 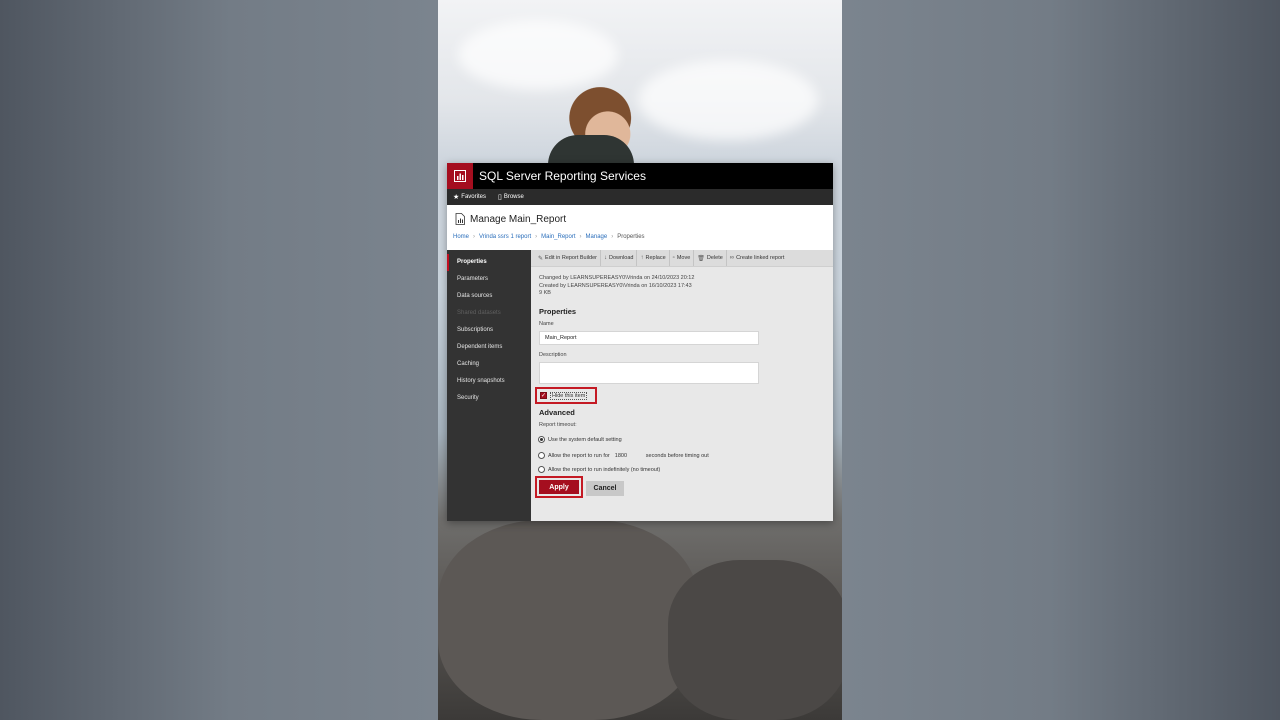 I want to click on cancel-button: Cancel, so click(x=605, y=488).